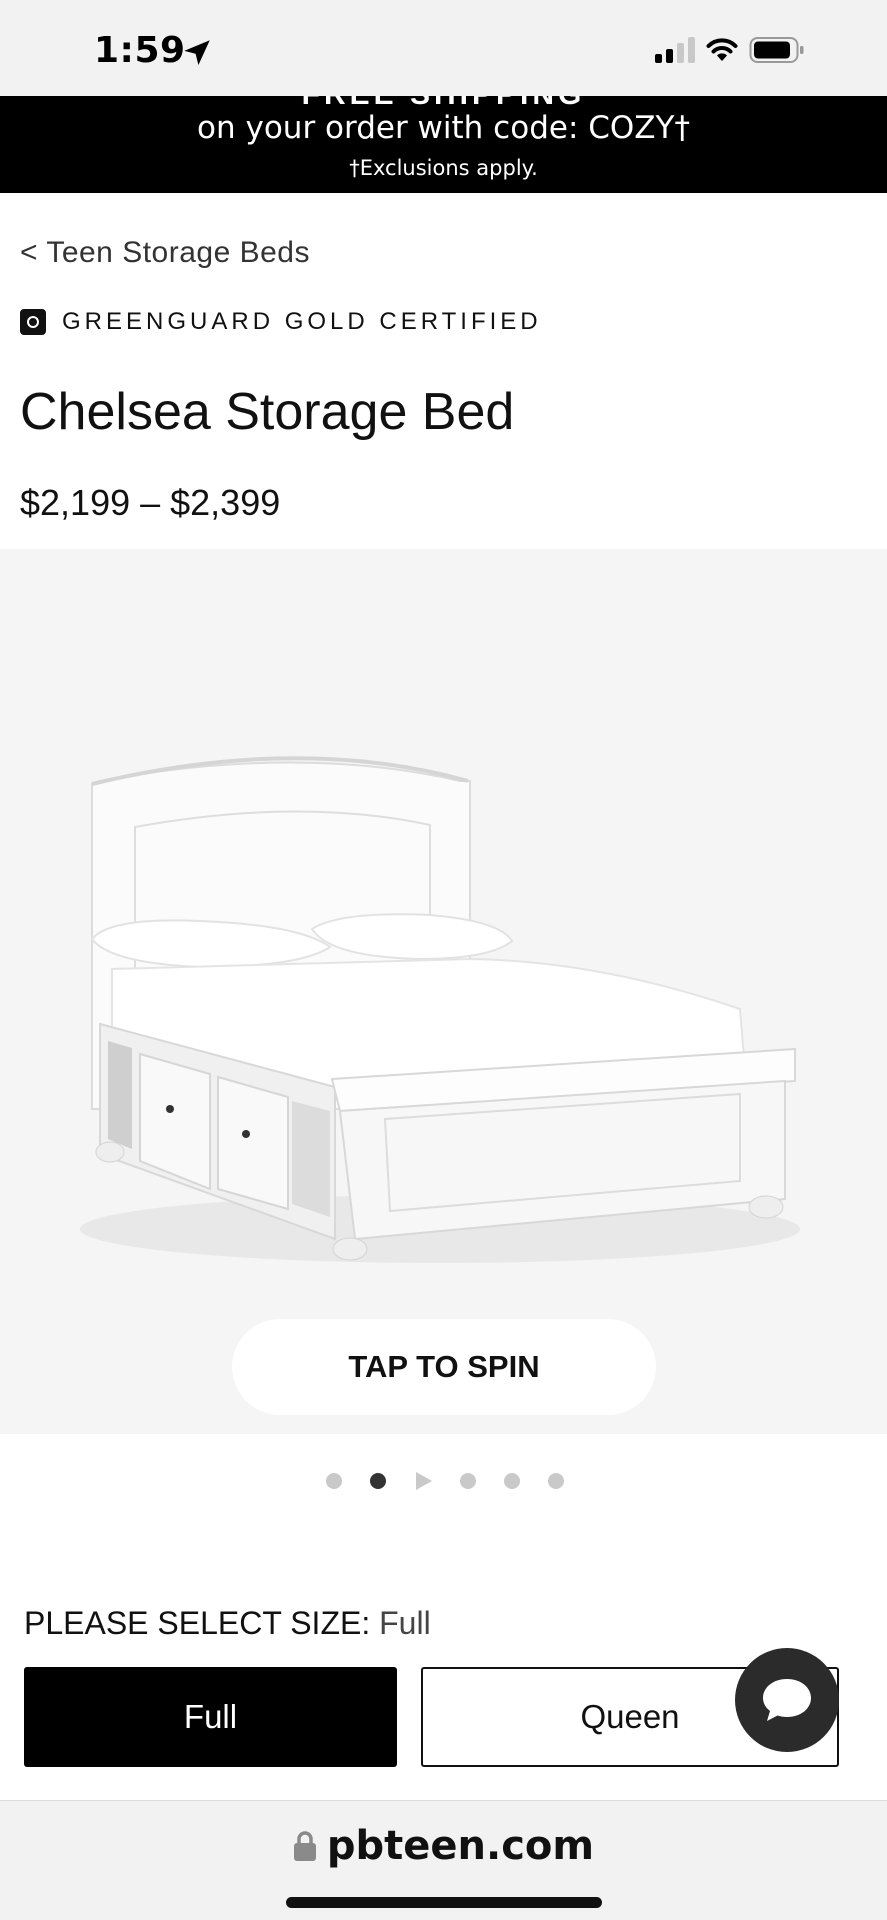  What do you see at coordinates (444, 1902) in the screenshot?
I see `home-indicator` at bounding box center [444, 1902].